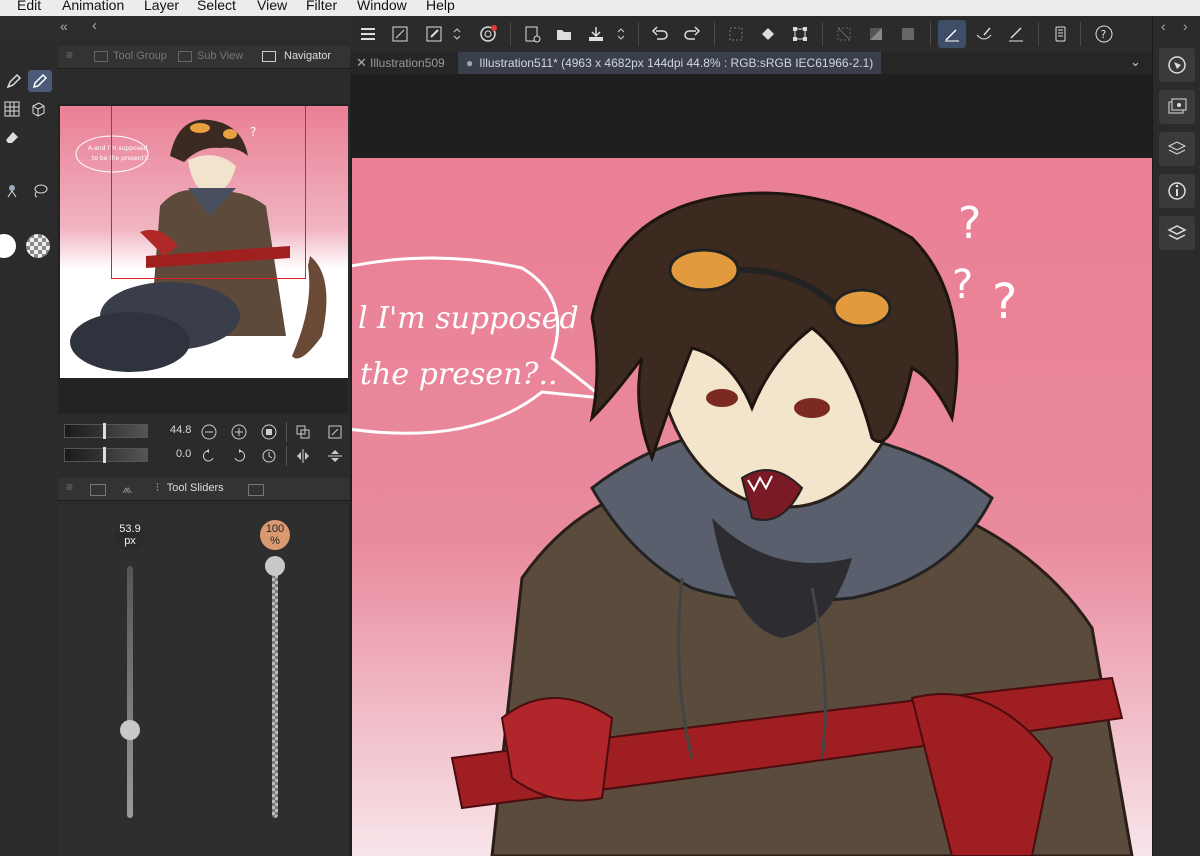 This screenshot has width=1200, height=856. I want to click on opacity-slider, so click(275, 692).